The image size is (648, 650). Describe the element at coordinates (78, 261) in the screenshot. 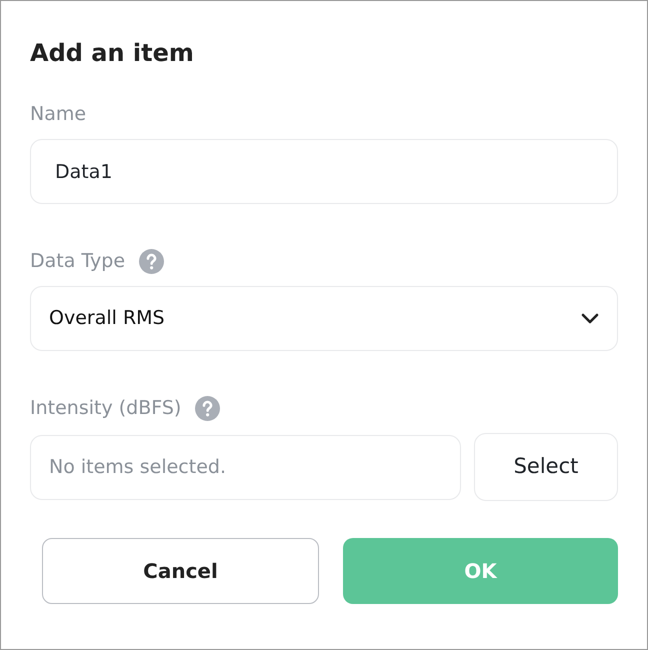

I see `field-label: Data Type` at that location.